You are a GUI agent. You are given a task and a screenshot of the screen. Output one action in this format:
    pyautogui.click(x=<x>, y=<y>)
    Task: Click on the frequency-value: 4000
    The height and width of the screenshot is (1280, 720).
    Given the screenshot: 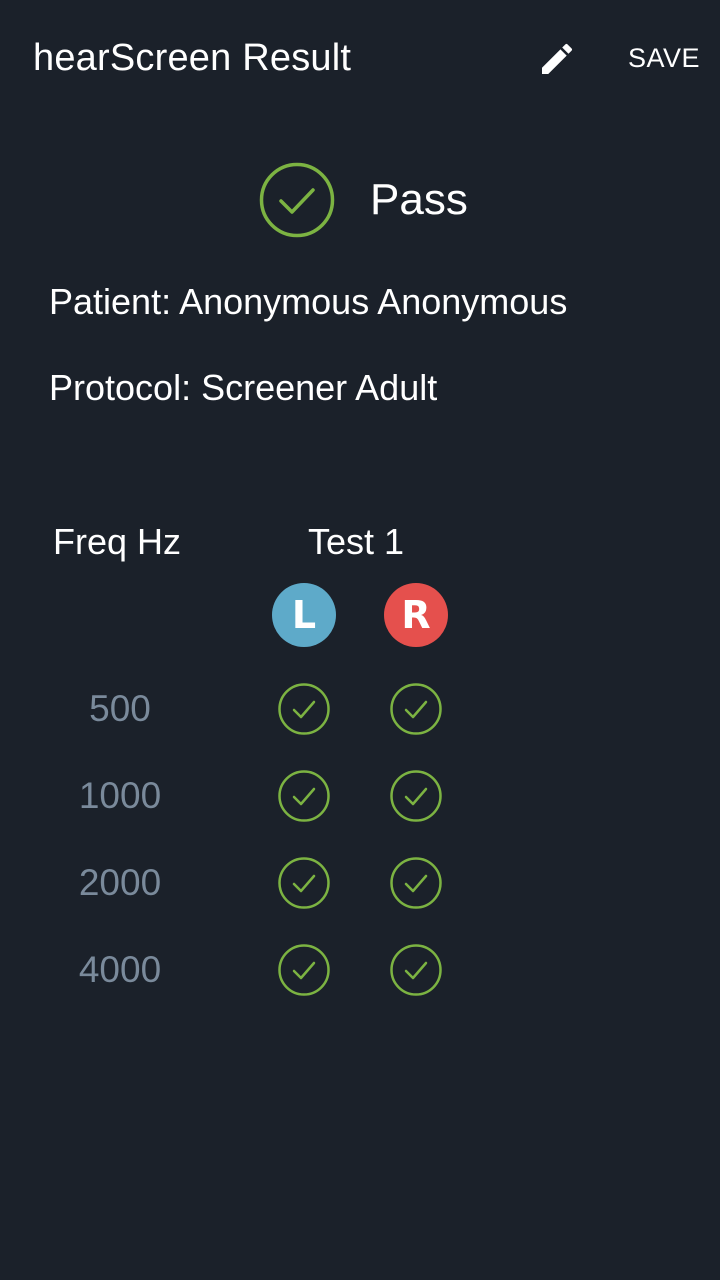 What is the action you would take?
    pyautogui.click(x=120, y=969)
    